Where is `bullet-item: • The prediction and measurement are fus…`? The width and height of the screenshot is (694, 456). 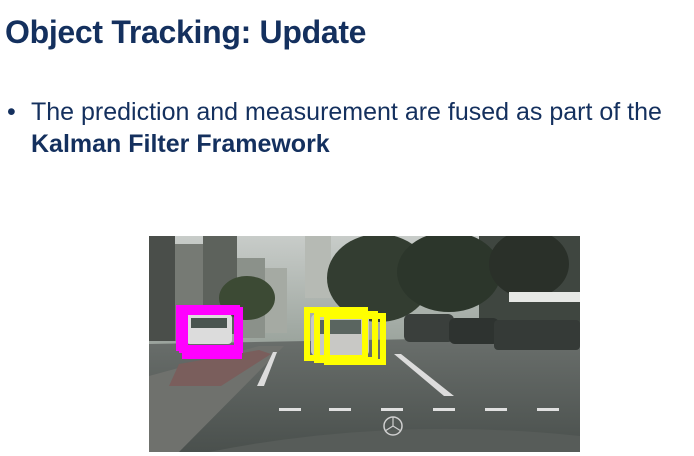 bullet-item: • The prediction and measurement are fus… is located at coordinates (345, 128).